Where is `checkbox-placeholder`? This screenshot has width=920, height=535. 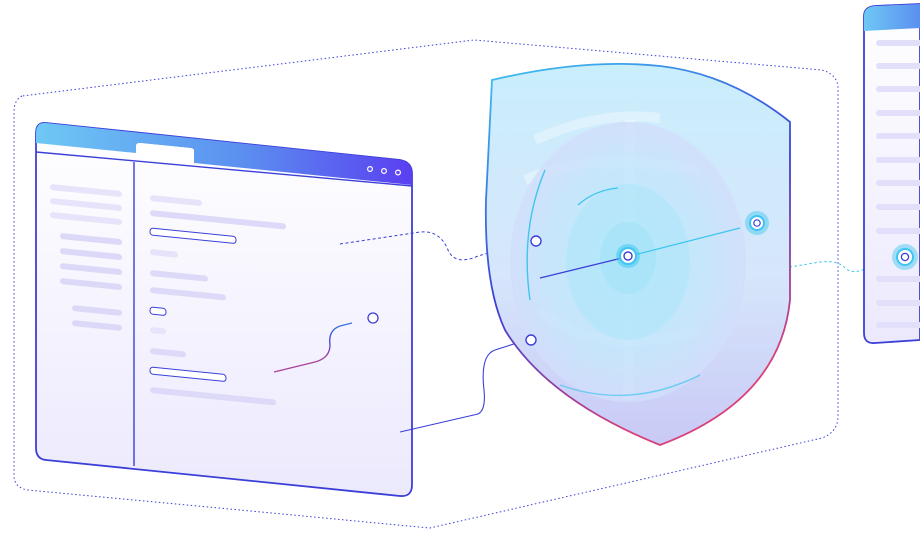 checkbox-placeholder is located at coordinates (158, 311).